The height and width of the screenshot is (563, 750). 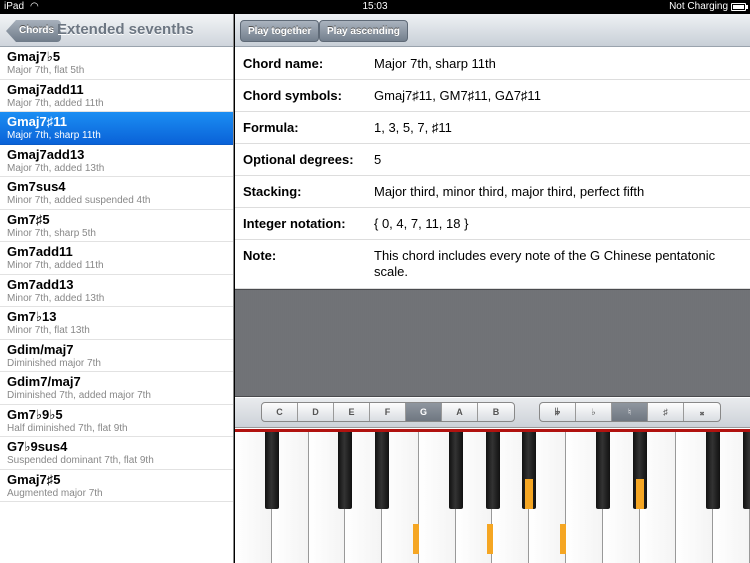 I want to click on chord-description: Half diminished 7th, flat 9th, so click(x=67, y=428).